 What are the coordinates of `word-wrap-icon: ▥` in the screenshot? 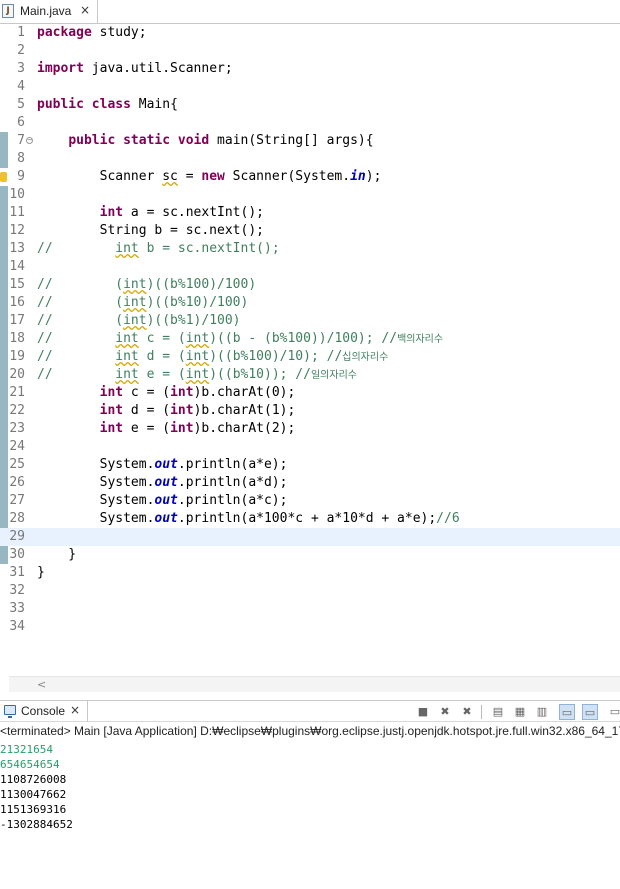 It's located at (542, 712).